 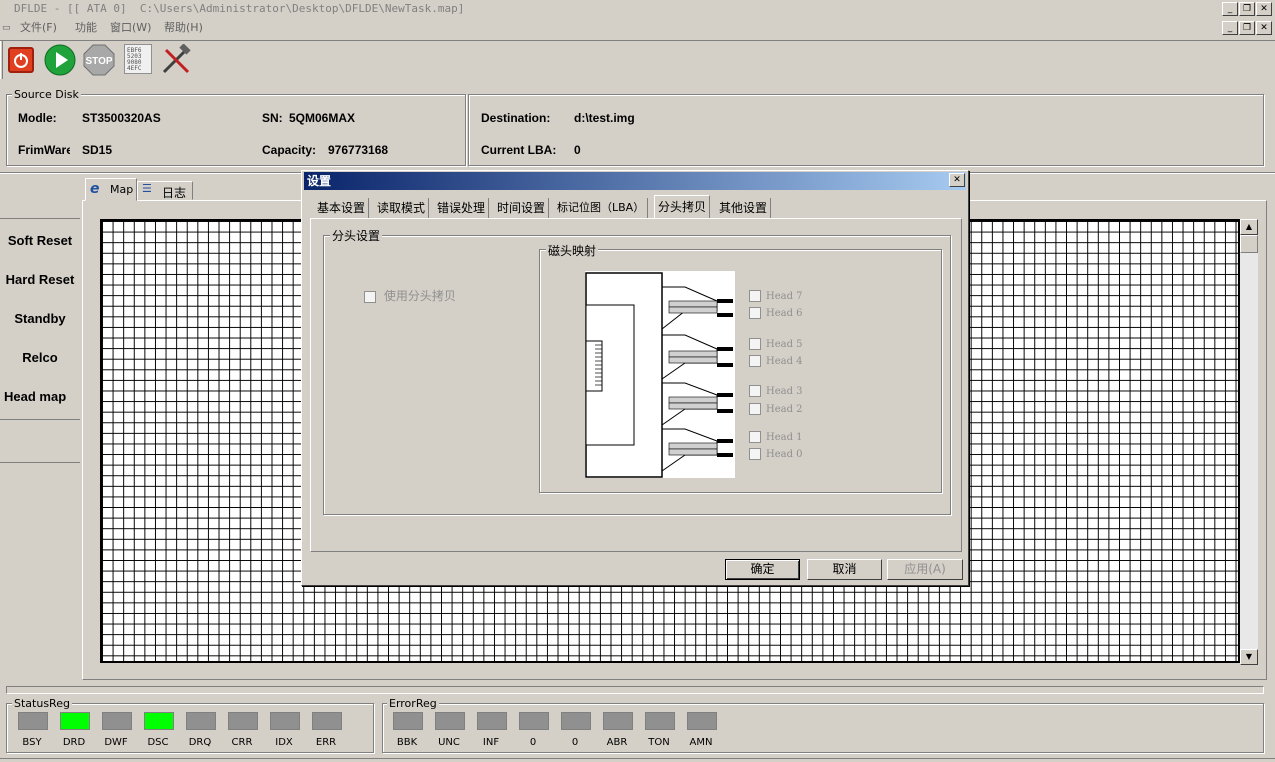 What do you see at coordinates (419, 296) in the screenshot?
I see `use-split-copy-label: 使用分头拷贝` at bounding box center [419, 296].